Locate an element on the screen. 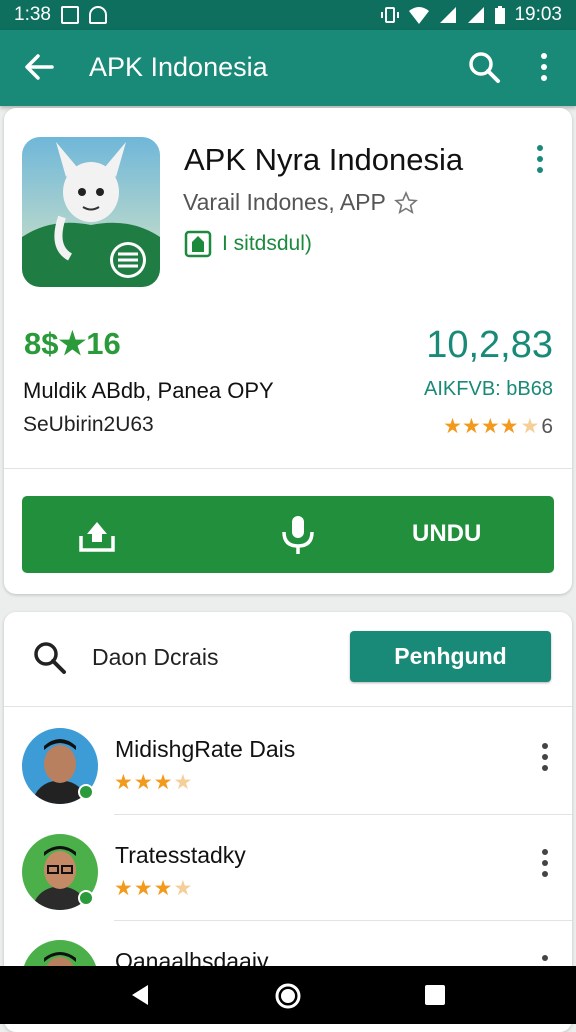 The width and height of the screenshot is (576, 1032). nav-home-icon is located at coordinates (288, 996).